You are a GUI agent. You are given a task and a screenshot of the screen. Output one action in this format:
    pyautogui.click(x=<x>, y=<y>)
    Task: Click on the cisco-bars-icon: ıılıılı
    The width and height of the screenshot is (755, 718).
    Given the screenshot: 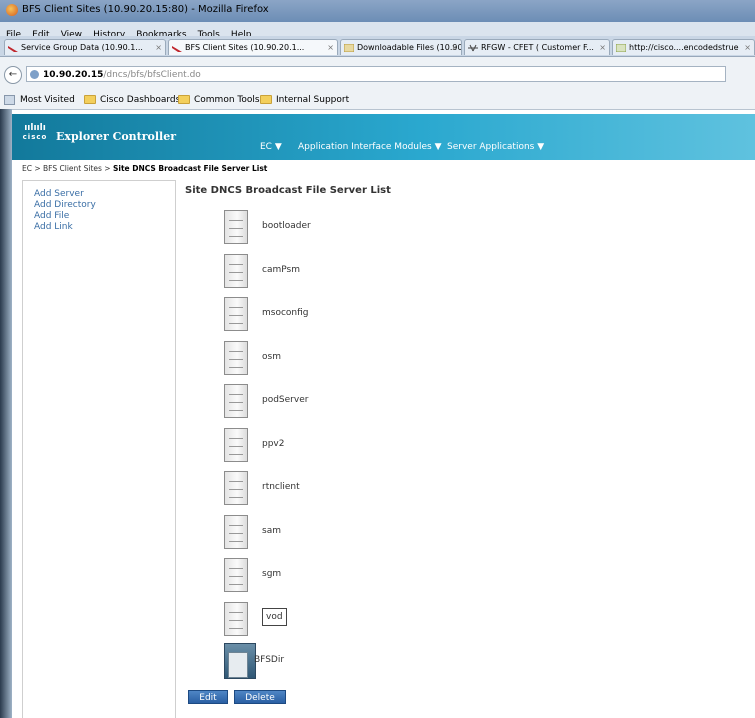 What is the action you would take?
    pyautogui.click(x=35, y=128)
    